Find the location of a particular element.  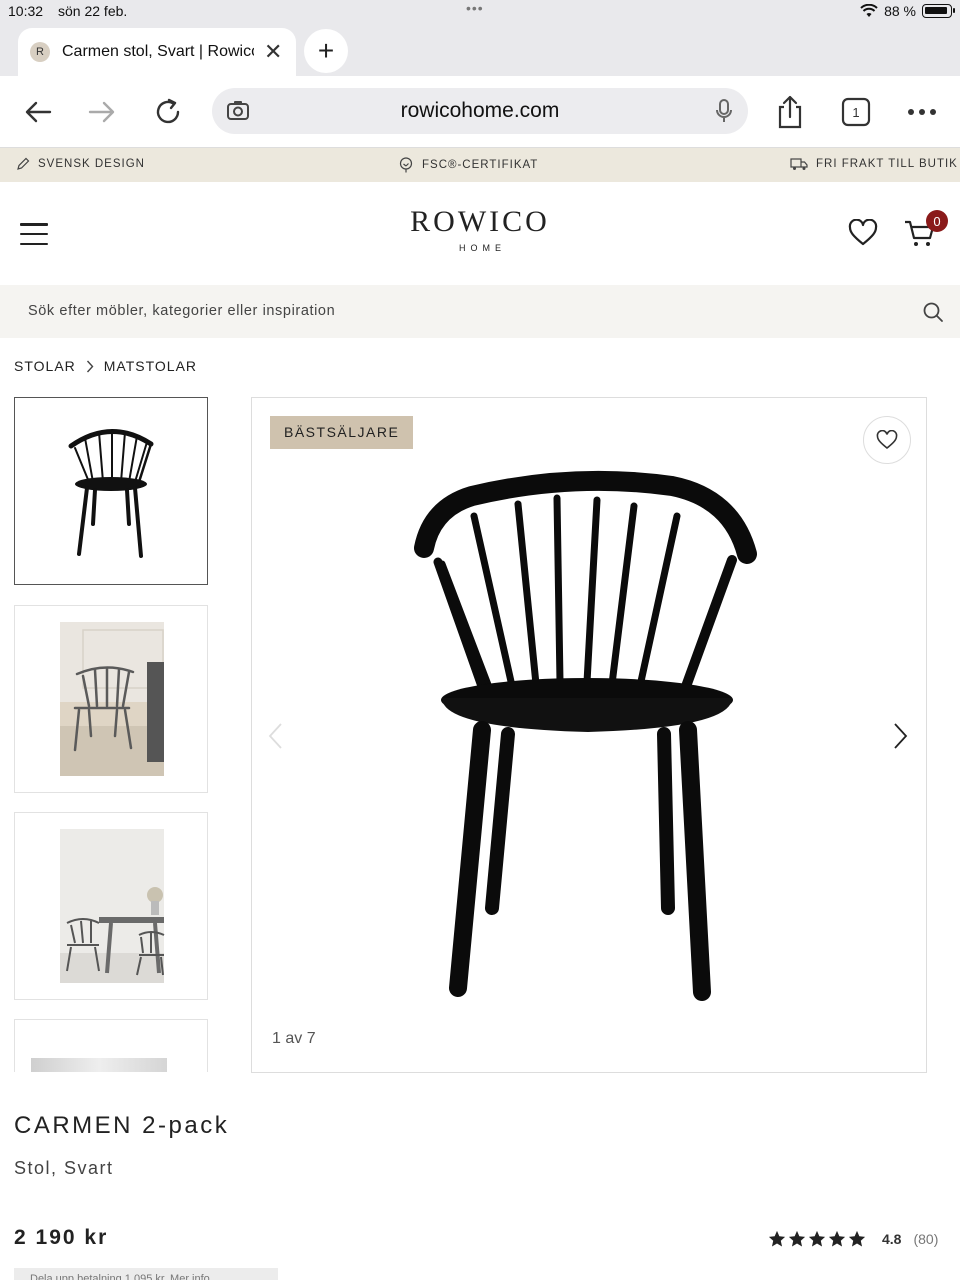

microphone-icon is located at coordinates (724, 111).